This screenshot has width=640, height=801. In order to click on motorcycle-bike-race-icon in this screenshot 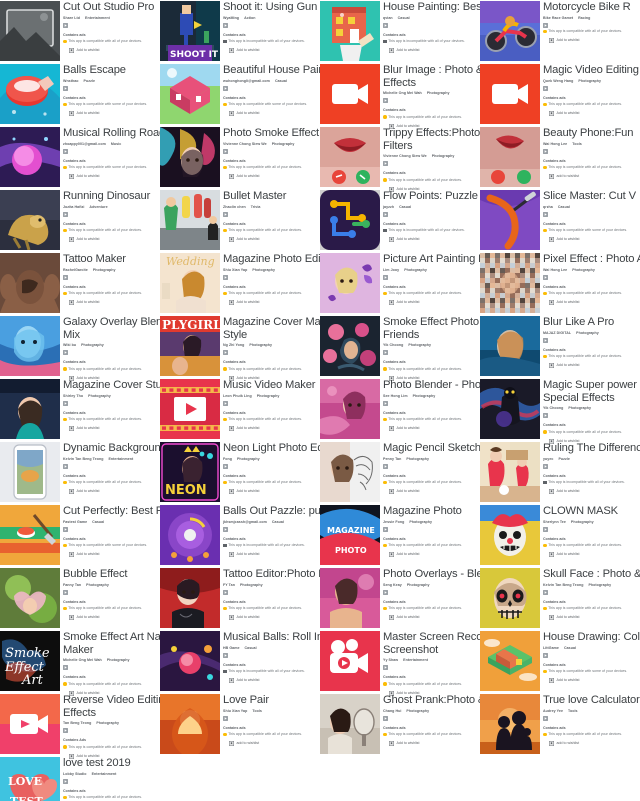, I will do `click(510, 31)`.